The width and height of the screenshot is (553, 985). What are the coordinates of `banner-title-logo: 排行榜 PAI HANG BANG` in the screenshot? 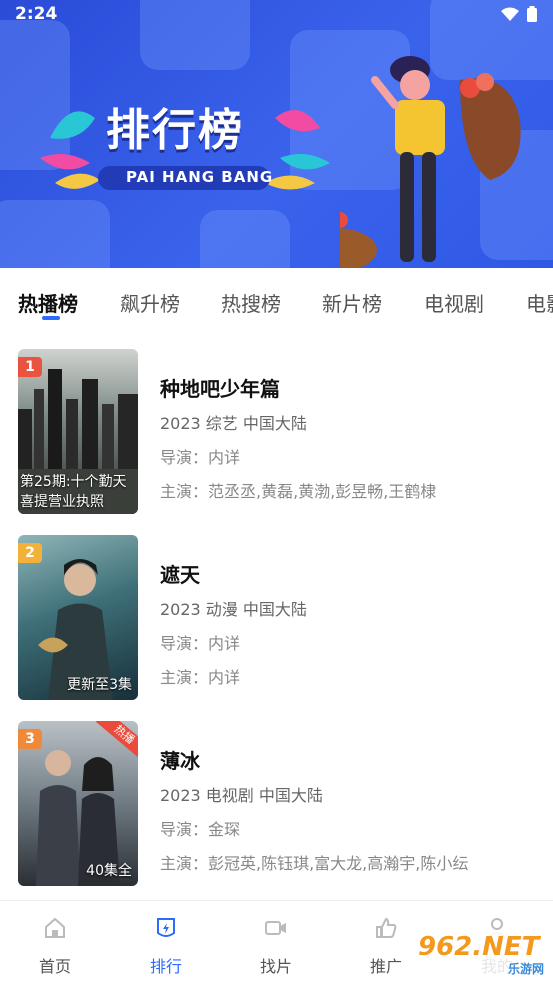 It's located at (185, 143).